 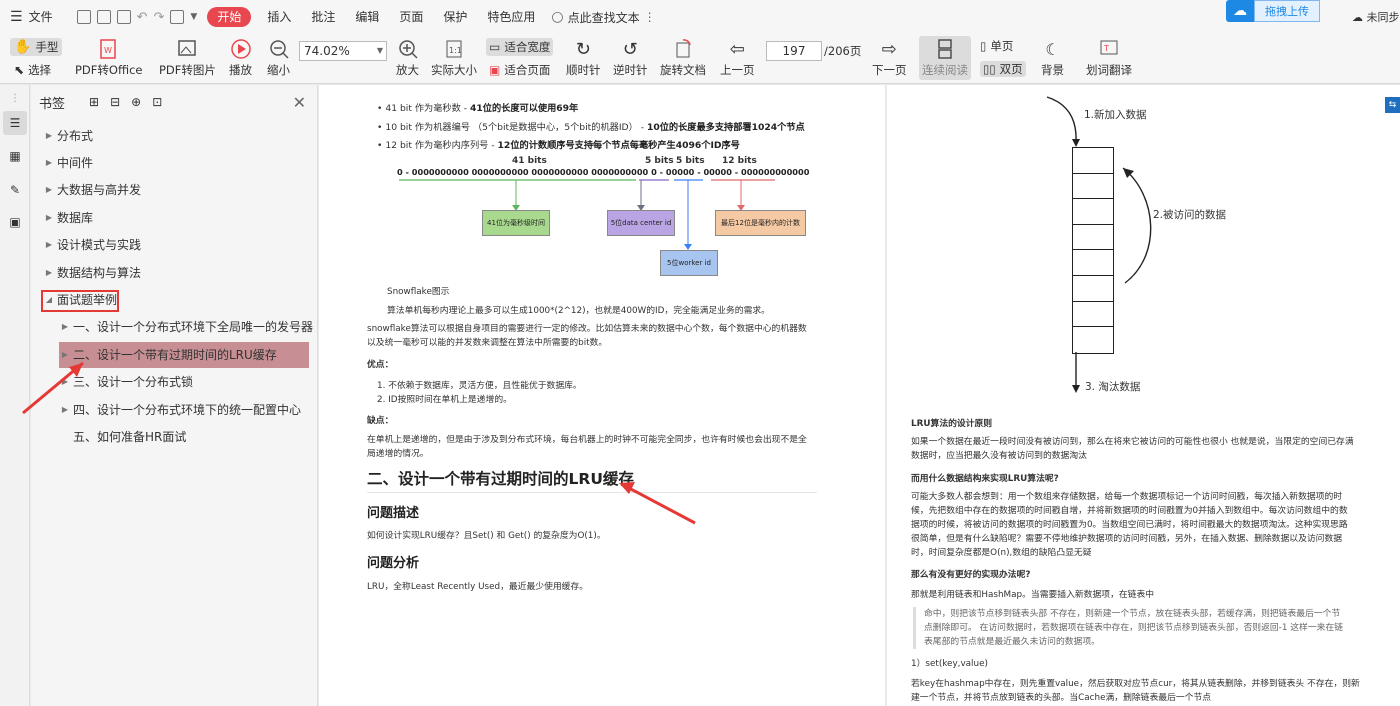 I want to click on folder-icon, so click(x=83, y=17).